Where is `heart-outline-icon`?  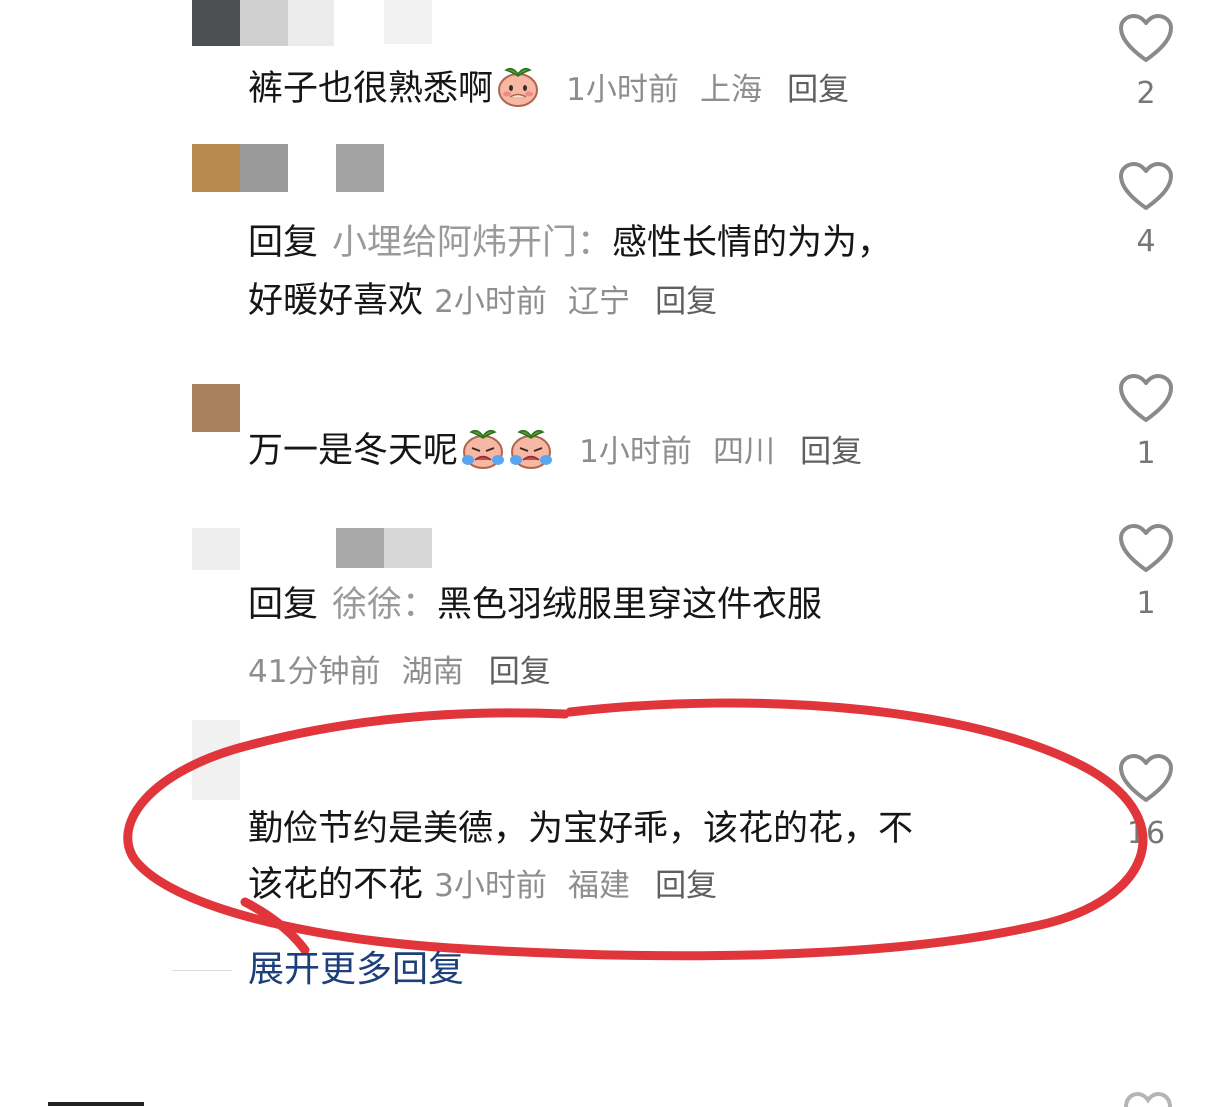
heart-outline-icon is located at coordinates (1148, 1098).